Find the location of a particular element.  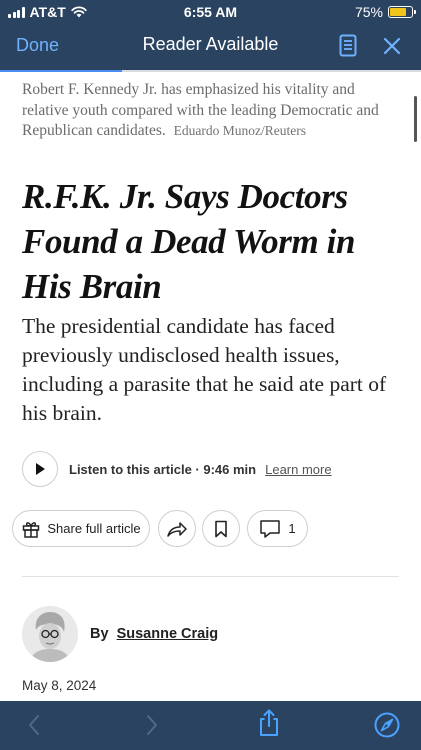

status-bar: AT&T 6:55 AM 75% is located at coordinates (210, 13).